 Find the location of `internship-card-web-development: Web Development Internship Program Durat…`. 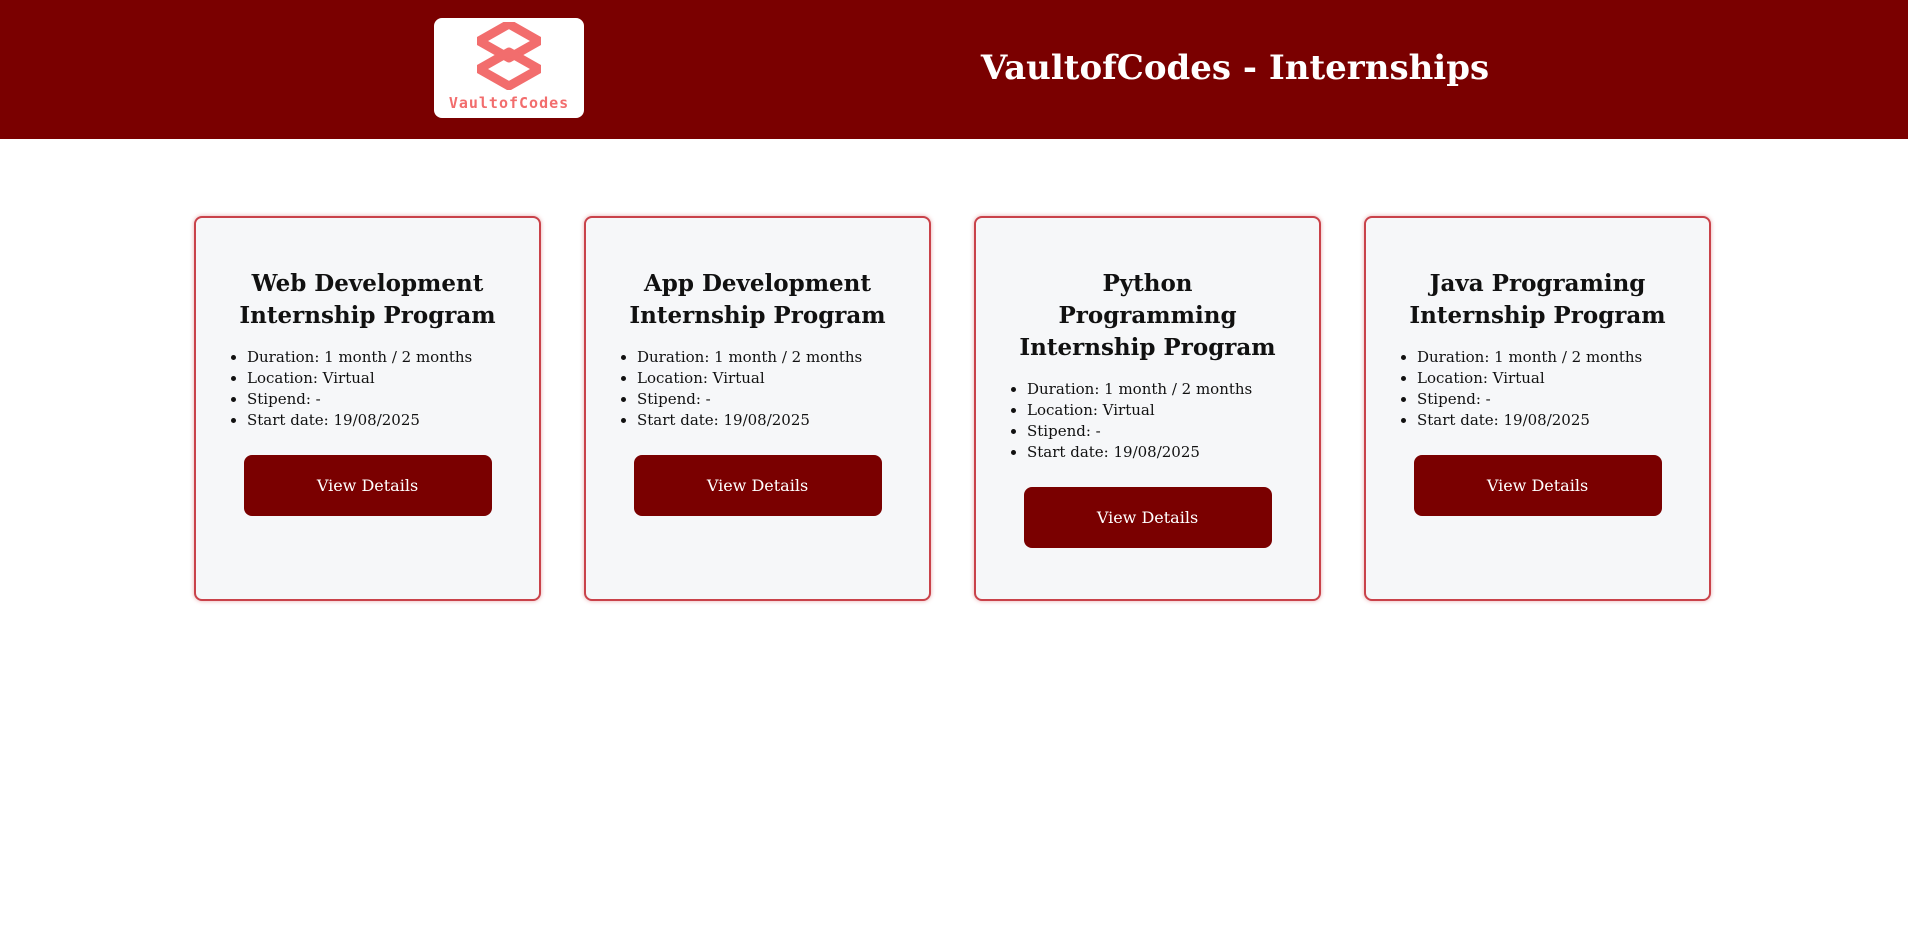

internship-card-web-development: Web Development Internship Program Durat… is located at coordinates (367, 408).